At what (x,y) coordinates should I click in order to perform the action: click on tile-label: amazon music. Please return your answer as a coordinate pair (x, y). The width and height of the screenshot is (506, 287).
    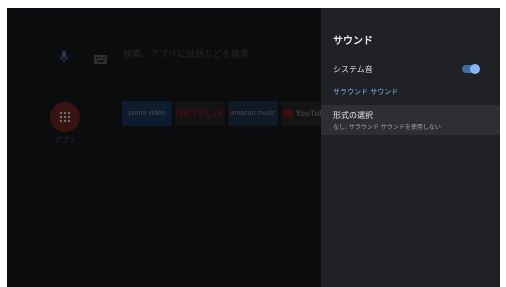
    Looking at the image, I should click on (253, 113).